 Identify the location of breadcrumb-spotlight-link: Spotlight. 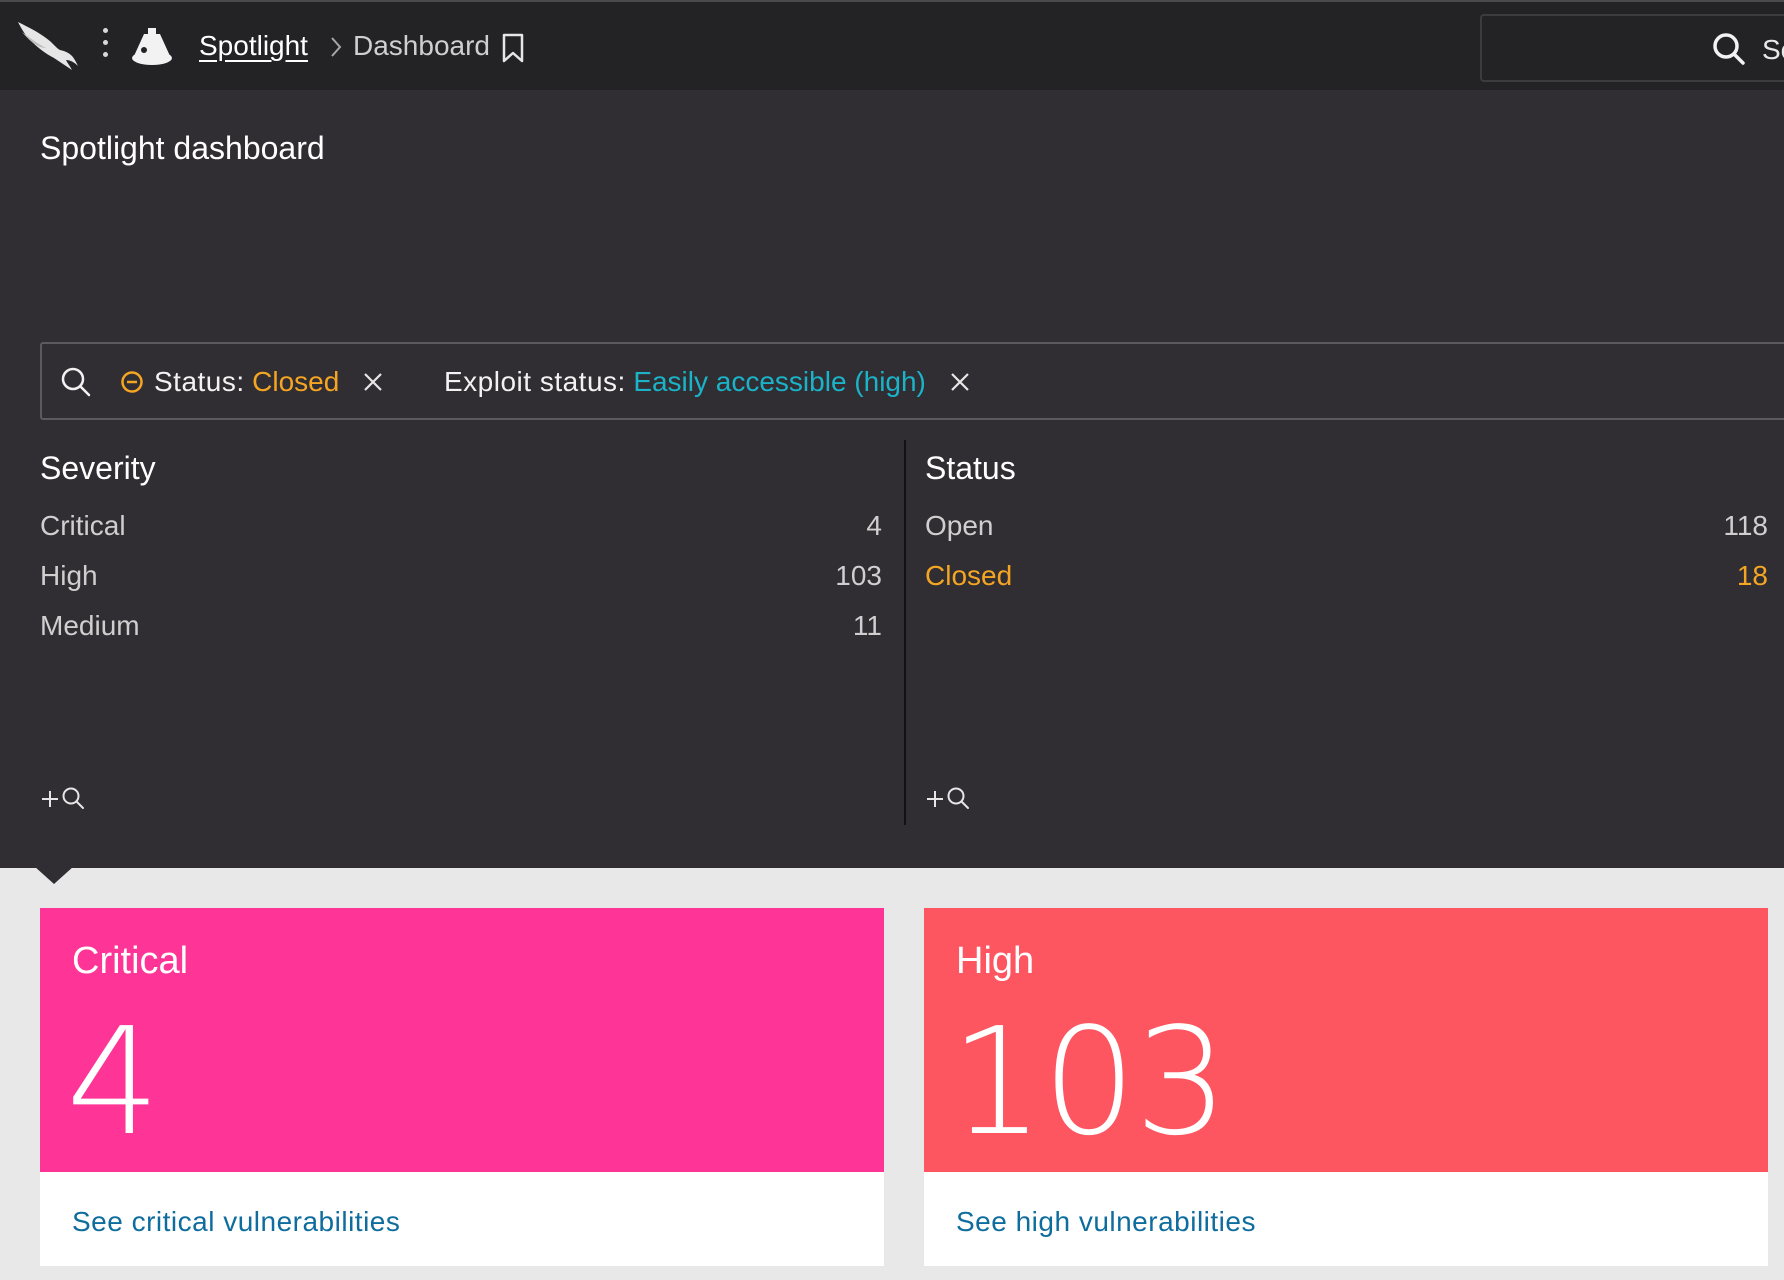
(253, 46).